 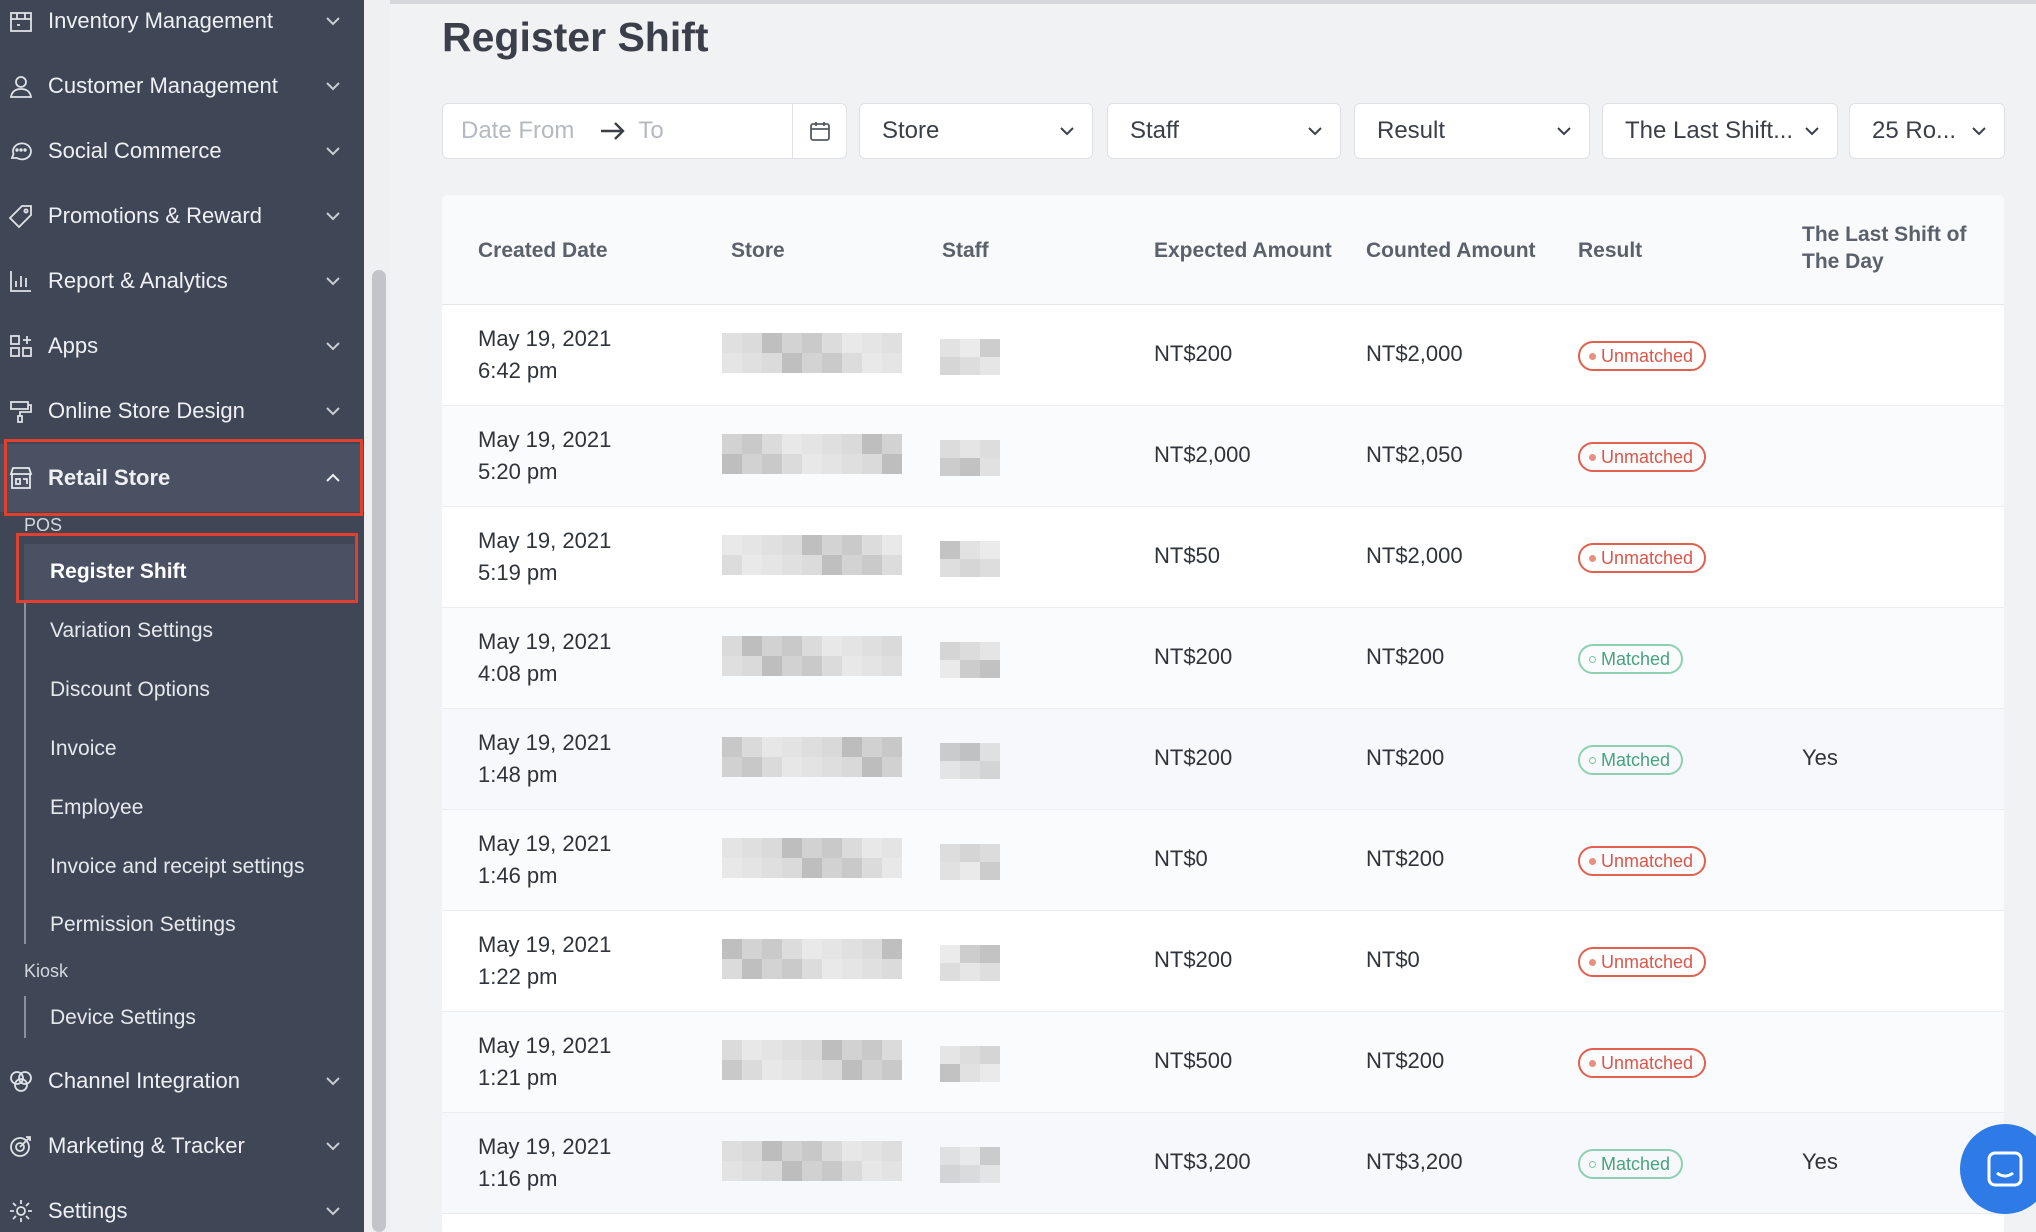 I want to click on expected-amount-cell: NT$500, so click(x=1193, y=1060).